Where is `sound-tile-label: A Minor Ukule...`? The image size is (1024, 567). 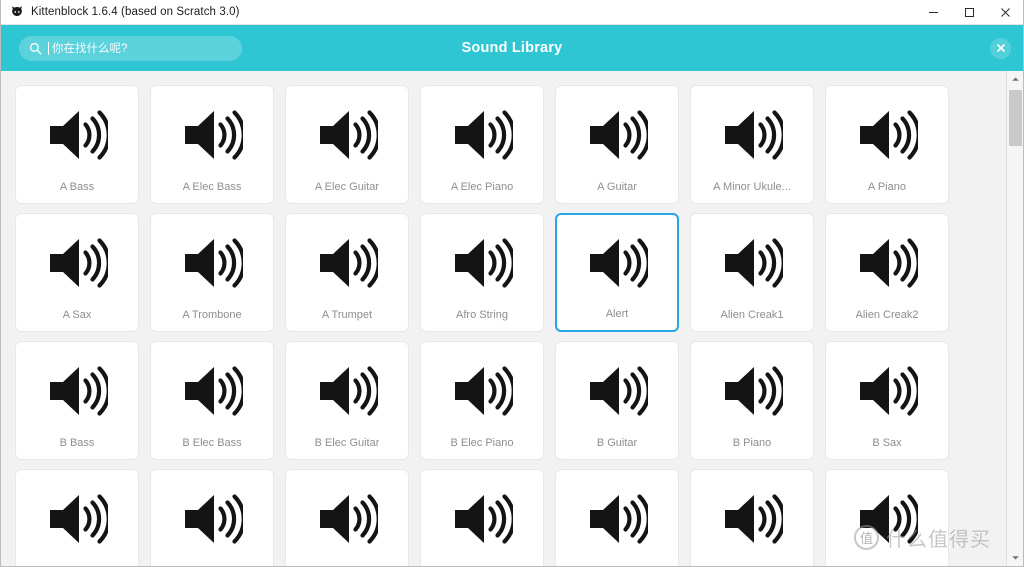
sound-tile-label: A Minor Ukule... is located at coordinates (752, 187).